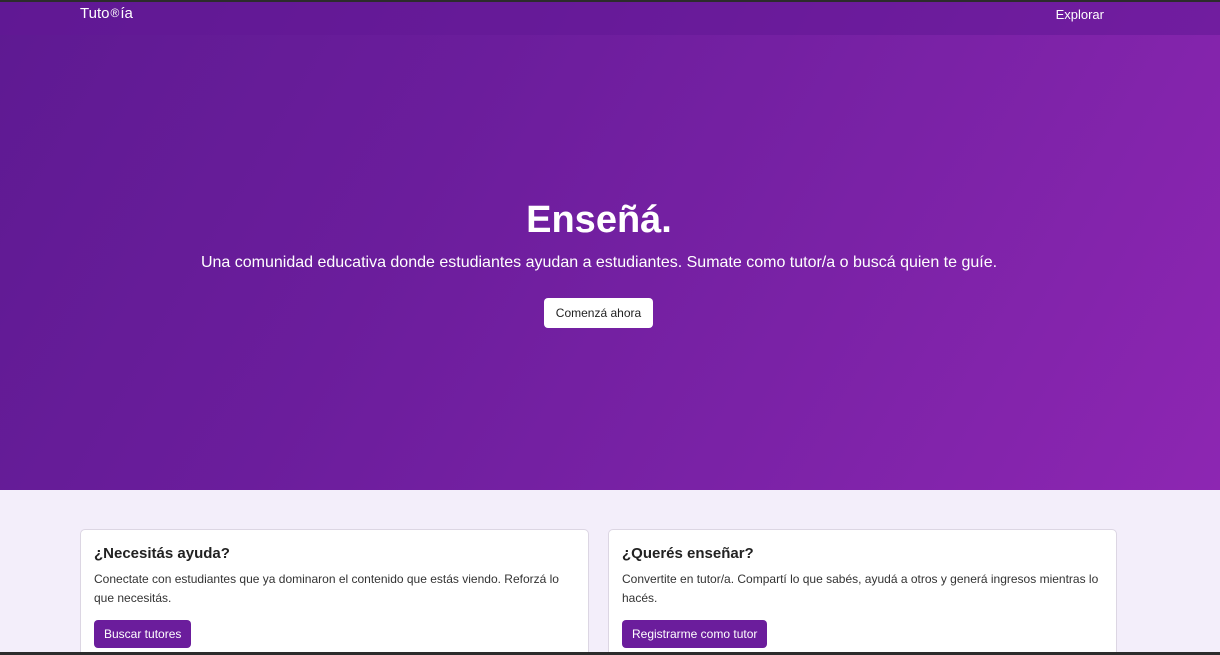 Image resolution: width=1220 pixels, height=655 pixels. What do you see at coordinates (610, 18) in the screenshot?
I see `navbar: Tuto ® ía Explorar` at bounding box center [610, 18].